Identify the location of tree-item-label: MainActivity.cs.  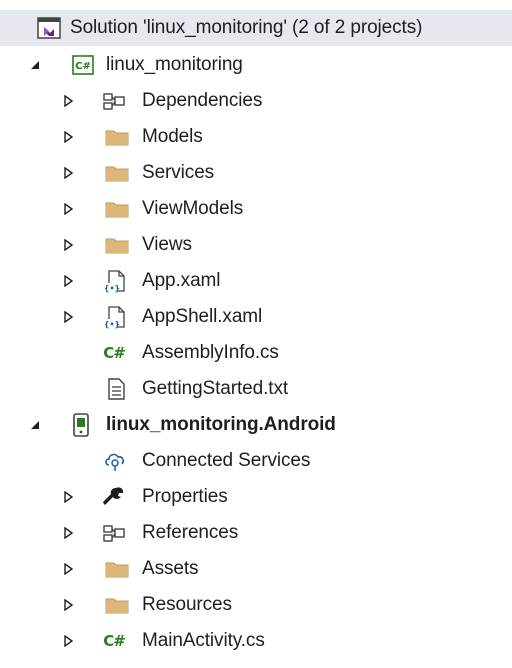
(203, 640).